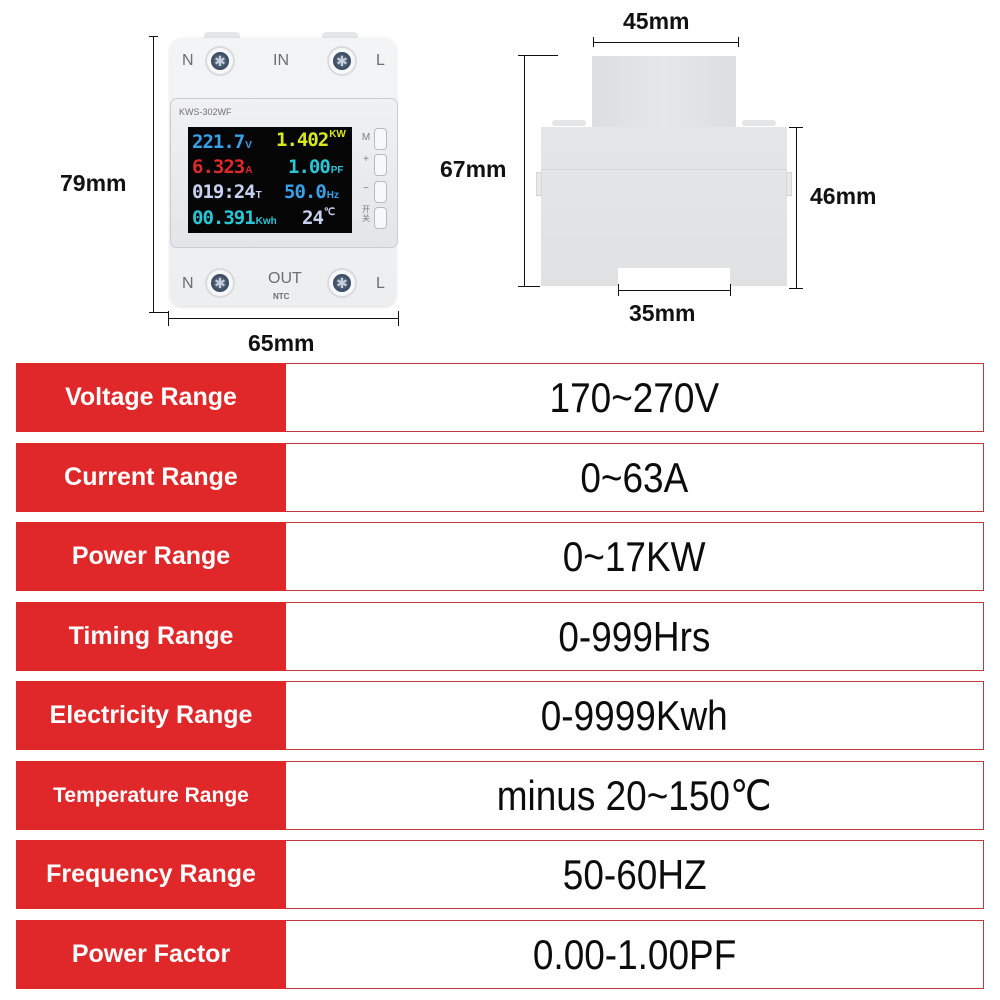 This screenshot has height=1000, width=1000. Describe the element at coordinates (188, 283) in the screenshot. I see `terminal-label-n-out: N` at that location.